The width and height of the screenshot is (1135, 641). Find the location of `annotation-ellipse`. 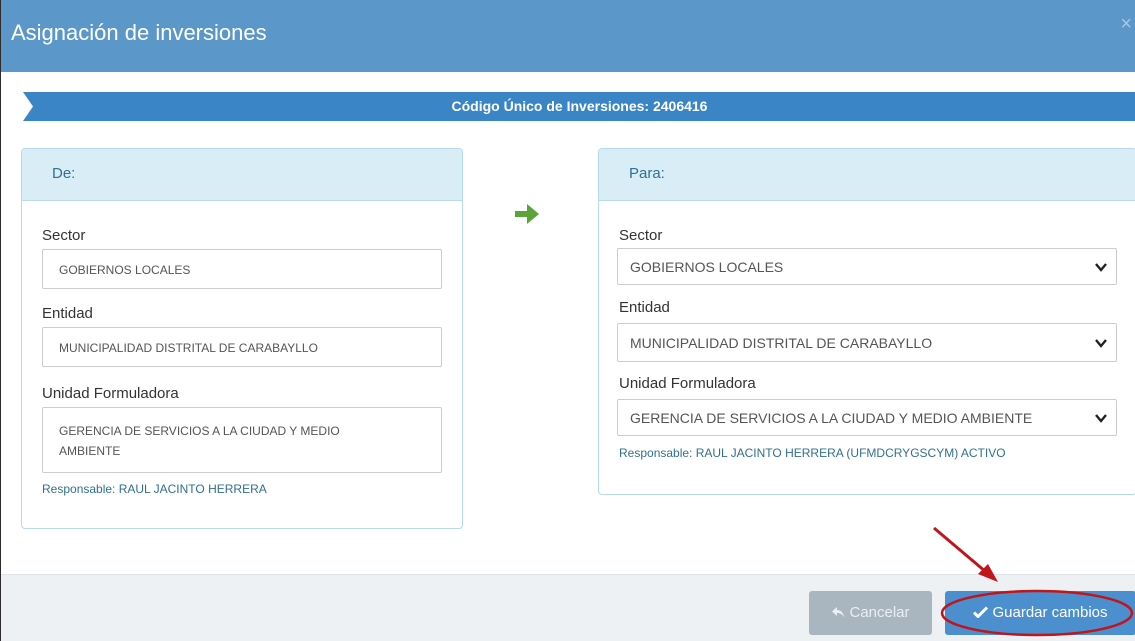

annotation-ellipse is located at coordinates (1037, 613).